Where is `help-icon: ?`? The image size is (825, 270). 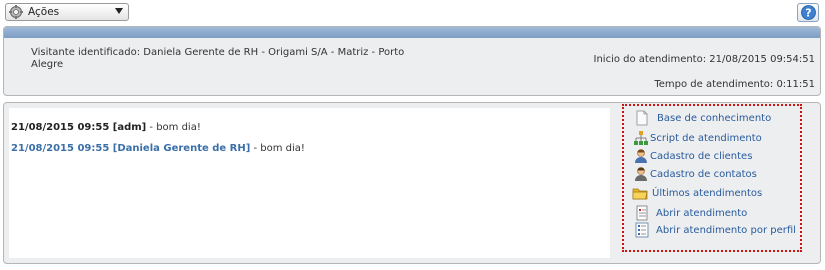
help-icon: ? is located at coordinates (808, 12).